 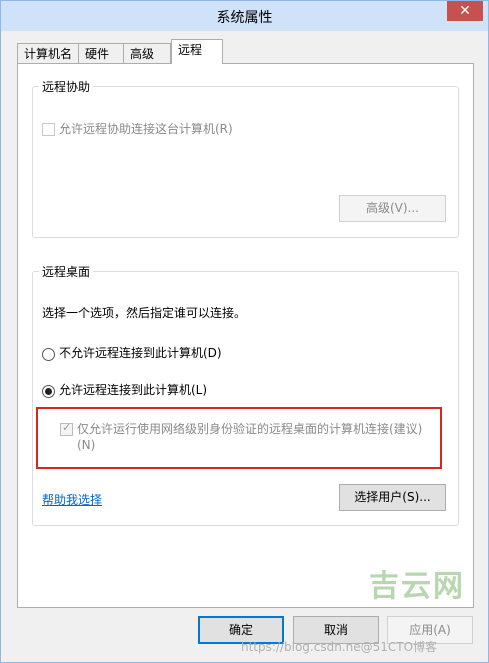 What do you see at coordinates (72, 499) in the screenshot?
I see `help-me-choose-link: 帮助我选择` at bounding box center [72, 499].